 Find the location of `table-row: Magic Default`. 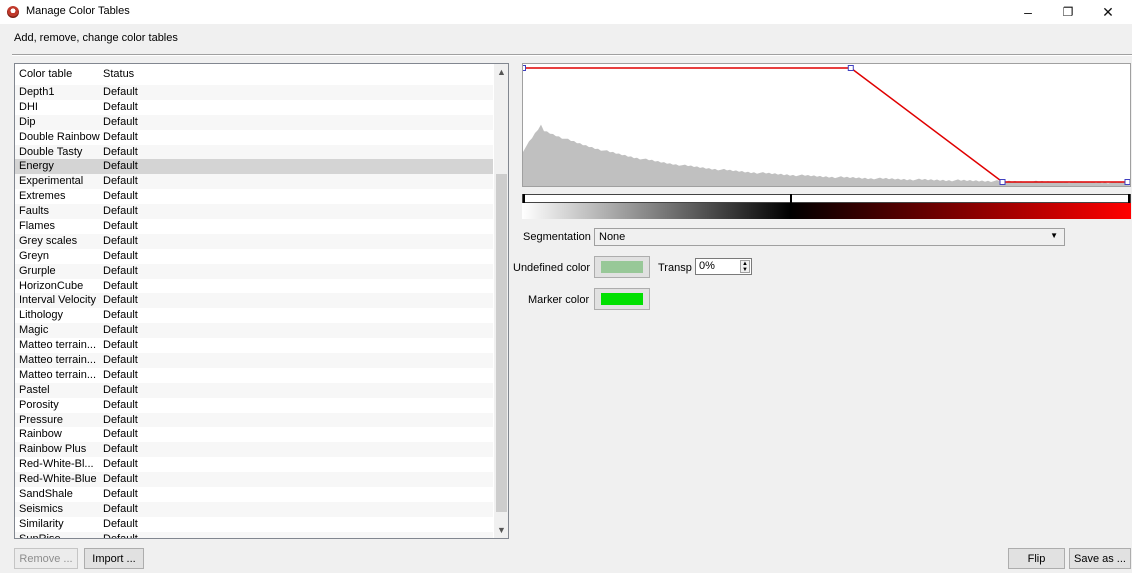

table-row: Magic Default is located at coordinates (254, 331).